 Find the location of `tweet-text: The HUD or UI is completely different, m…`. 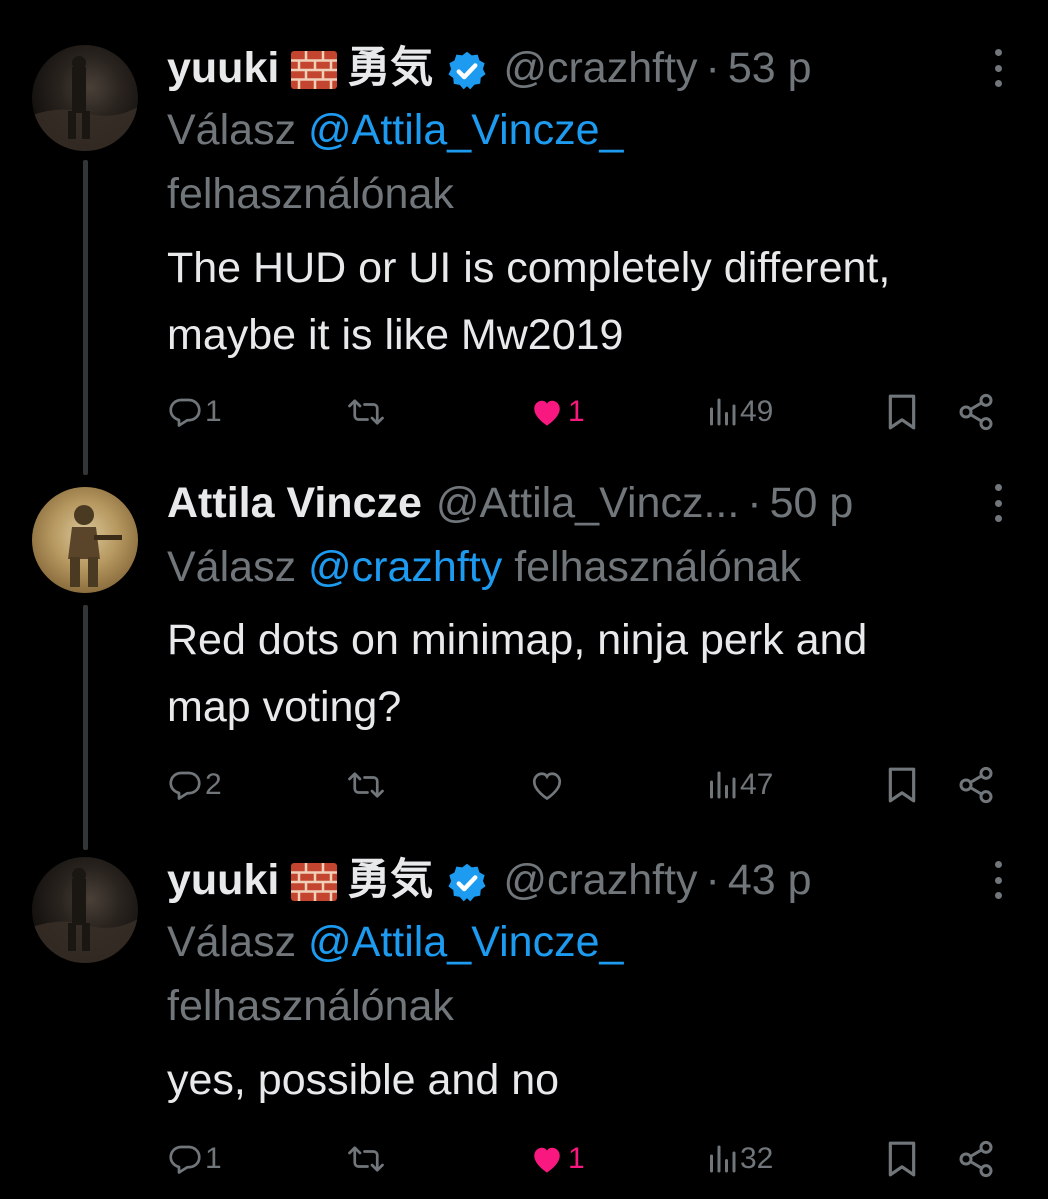

tweet-text: The HUD or UI is completely different, m… is located at coordinates (597, 302).